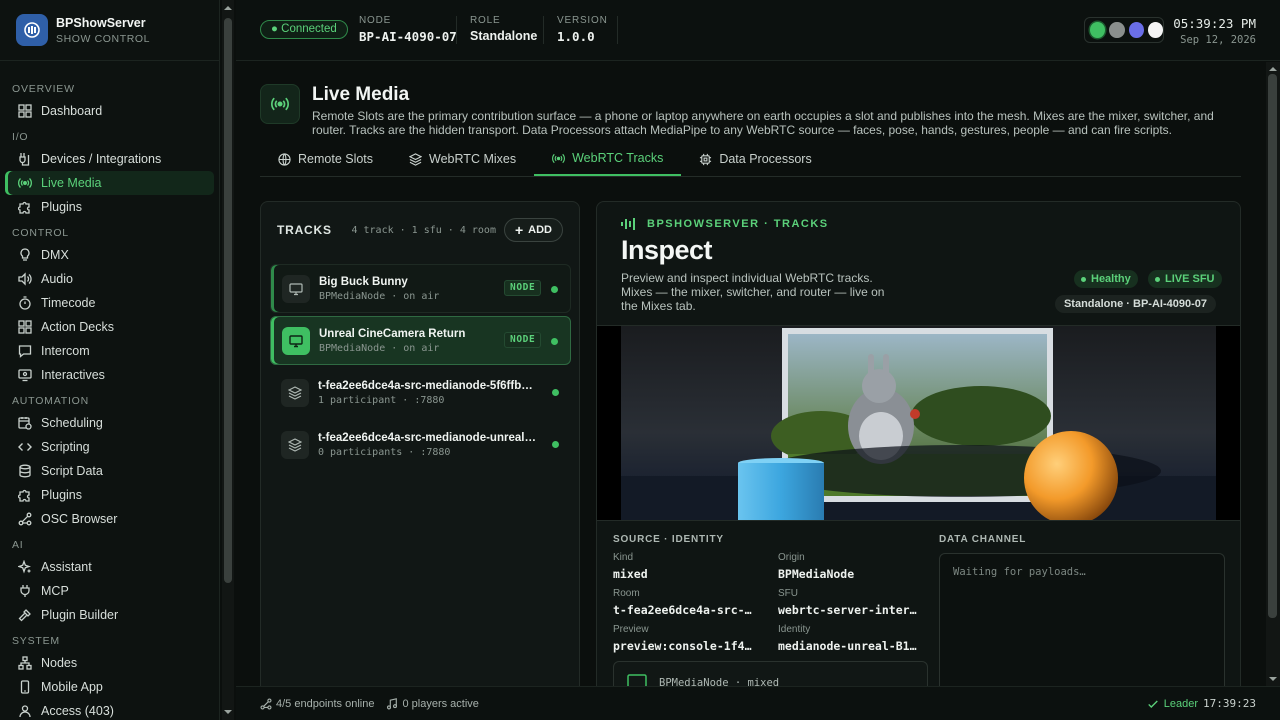  What do you see at coordinates (284, 159) in the screenshot?
I see `globe-icon` at bounding box center [284, 159].